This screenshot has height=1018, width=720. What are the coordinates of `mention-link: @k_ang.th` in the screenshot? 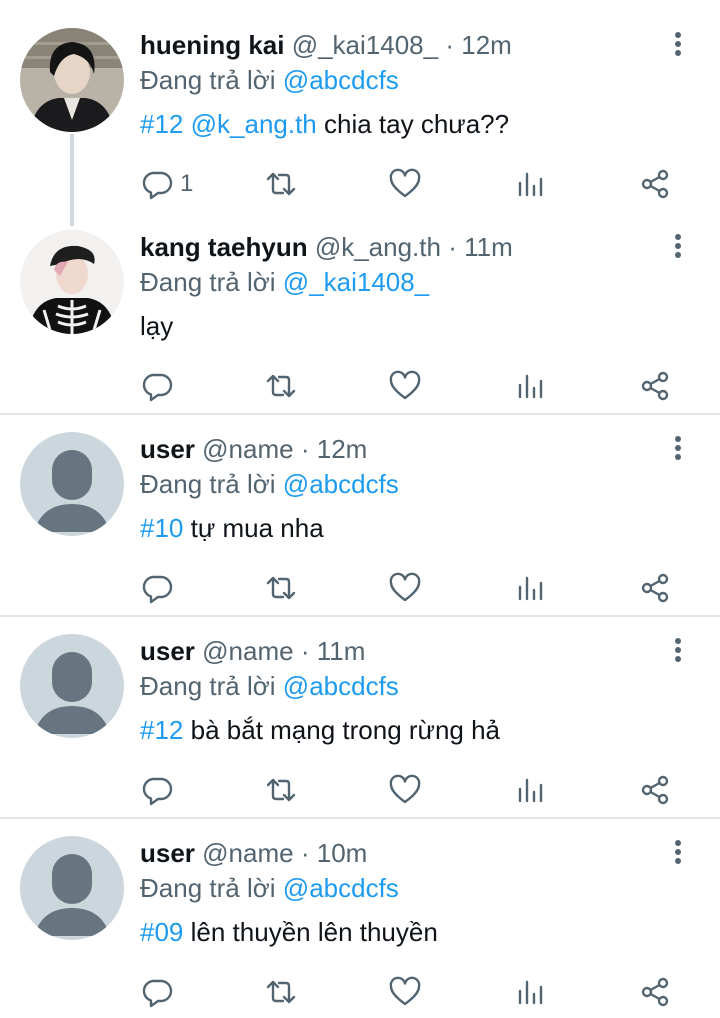 It's located at (254, 124).